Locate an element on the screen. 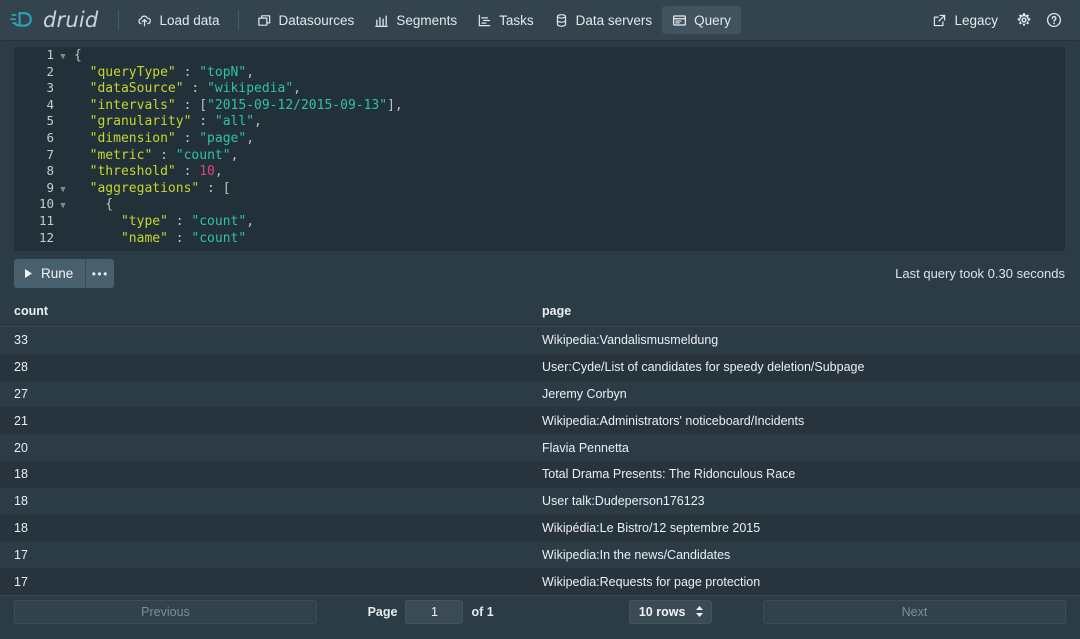  line-number: 5 is located at coordinates (50, 121).